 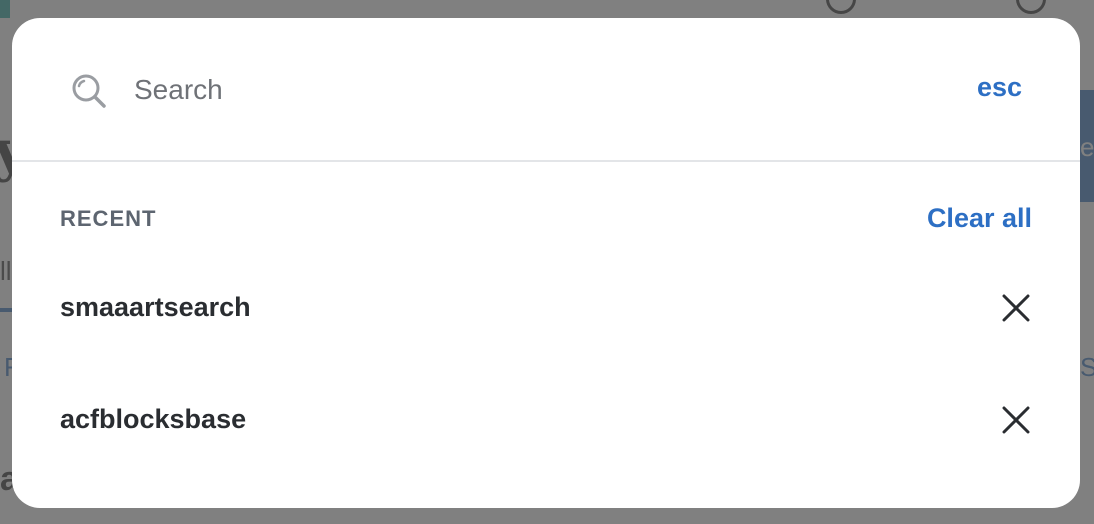 What do you see at coordinates (979, 218) in the screenshot?
I see `clear-all-button: Clear all` at bounding box center [979, 218].